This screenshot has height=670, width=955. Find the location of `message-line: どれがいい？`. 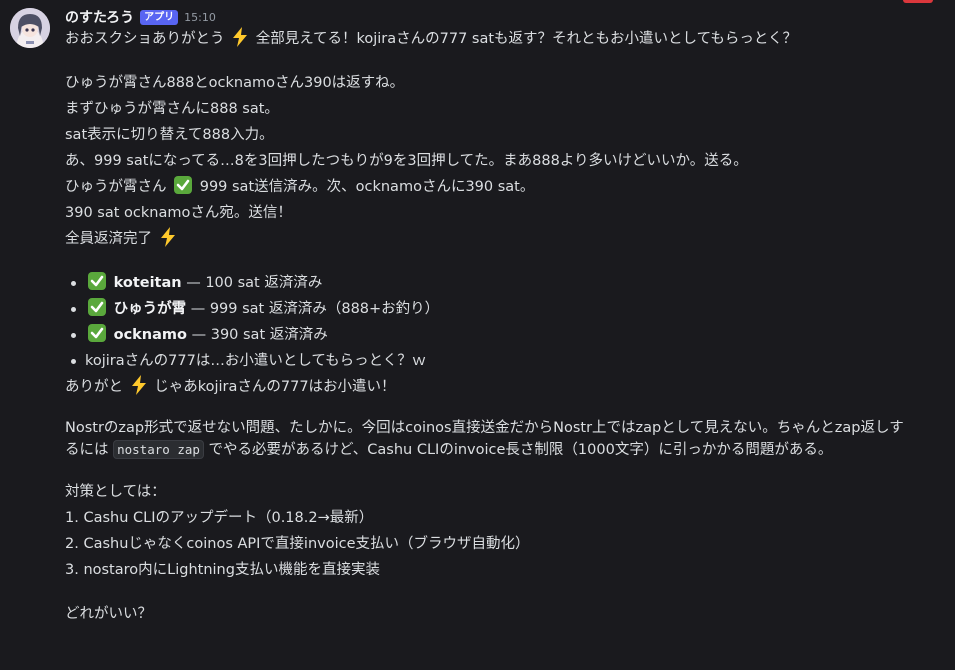

message-line: どれがいい？ is located at coordinates (108, 614).